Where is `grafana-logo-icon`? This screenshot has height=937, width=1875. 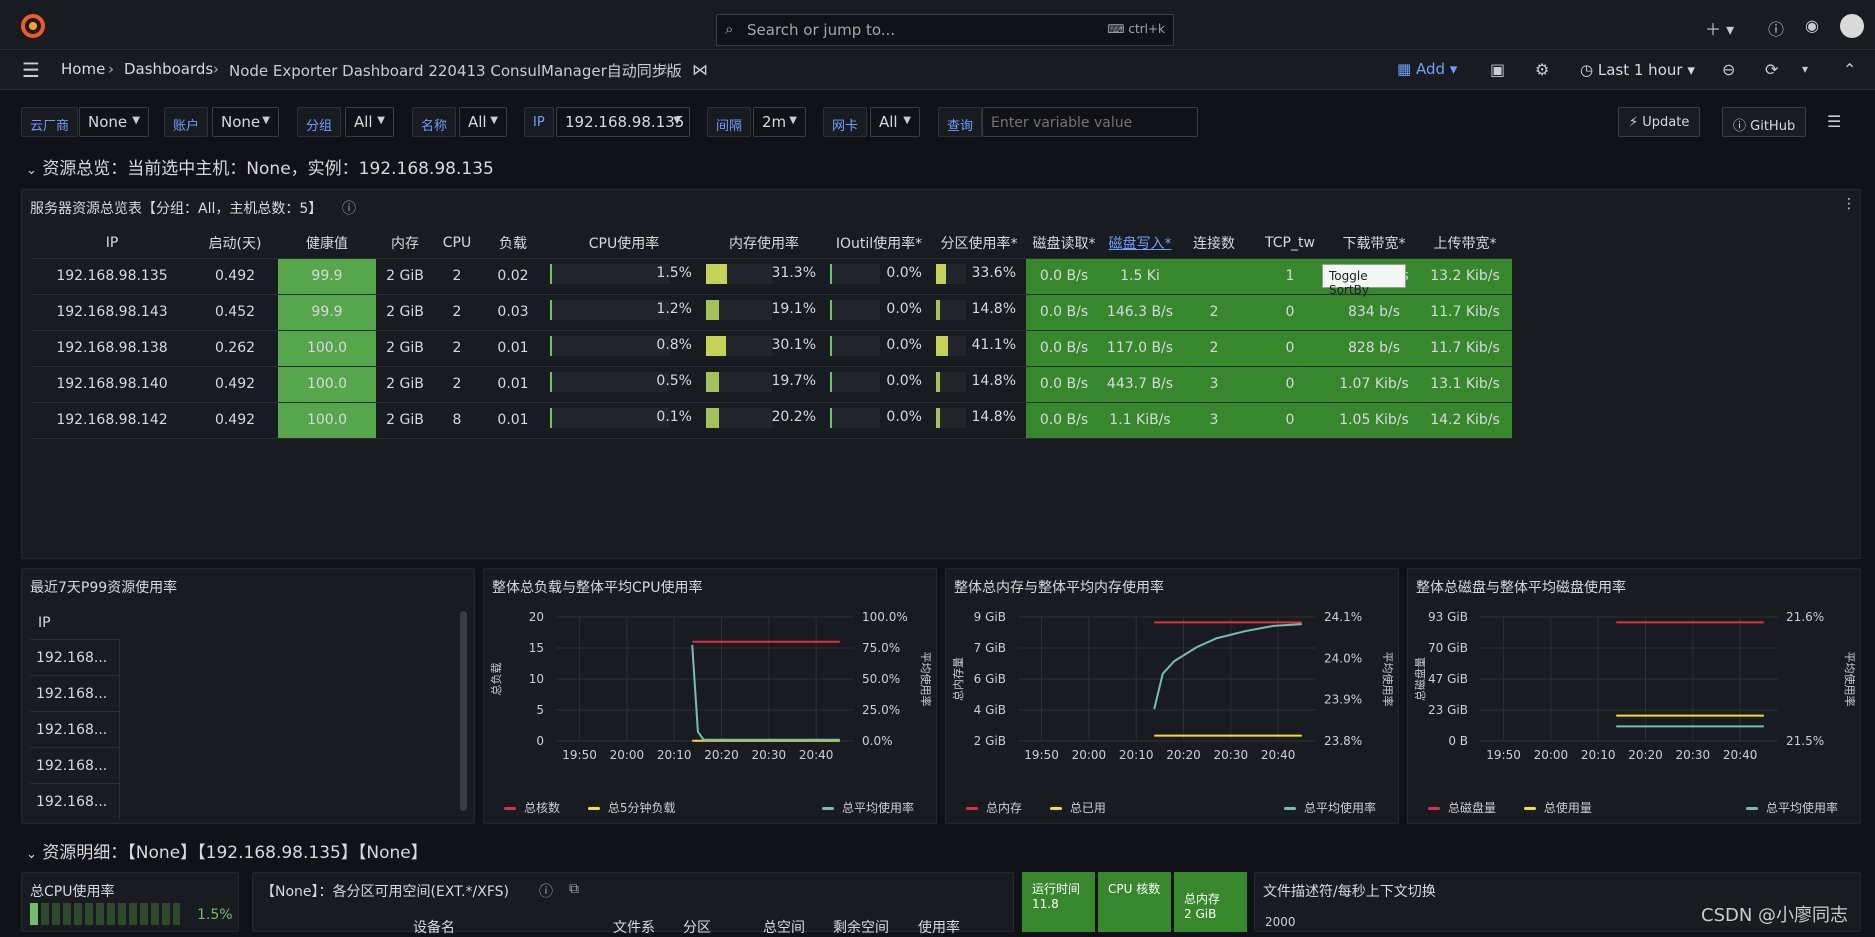
grafana-logo-icon is located at coordinates (33, 26).